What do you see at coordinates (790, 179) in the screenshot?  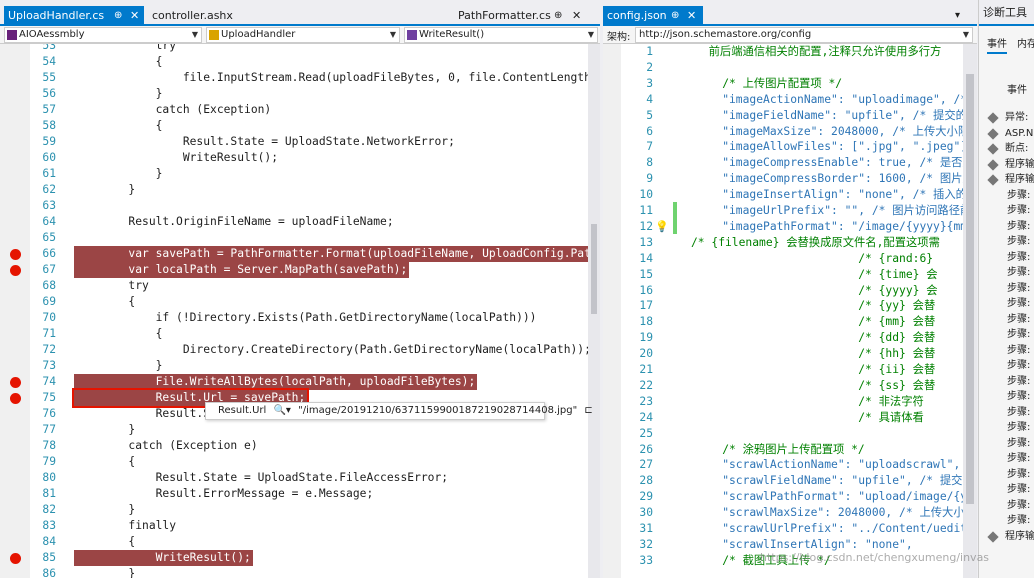 I see `code-line: 9 "imageCompressBorder": 1600, /* 图片压缩` at bounding box center [790, 179].